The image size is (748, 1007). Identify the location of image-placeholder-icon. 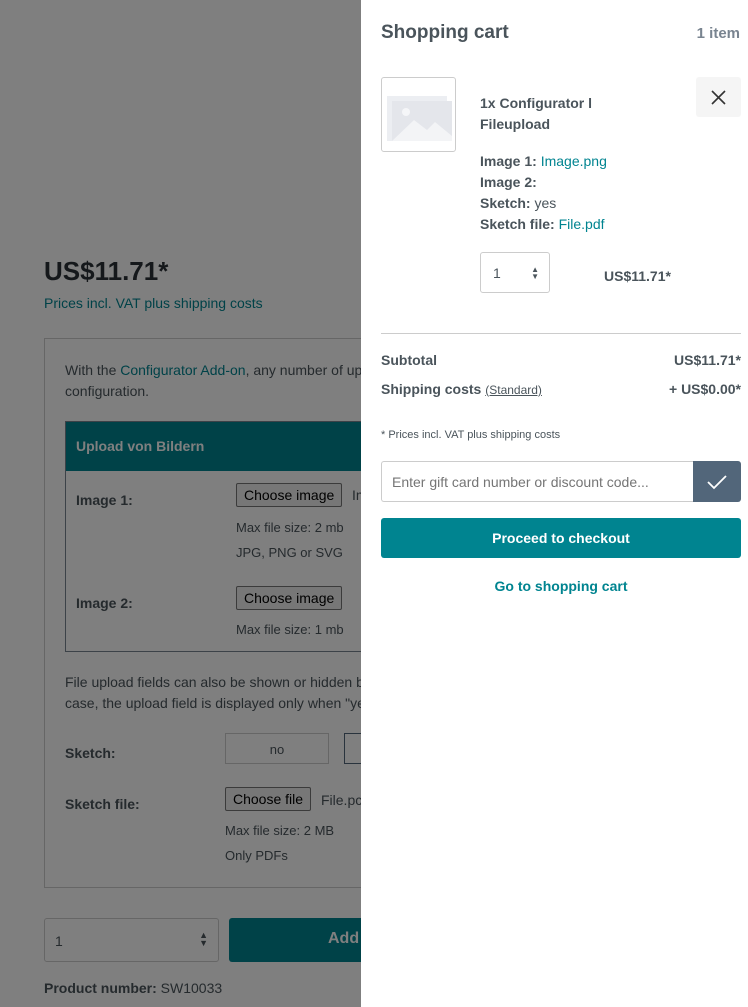
(419, 118).